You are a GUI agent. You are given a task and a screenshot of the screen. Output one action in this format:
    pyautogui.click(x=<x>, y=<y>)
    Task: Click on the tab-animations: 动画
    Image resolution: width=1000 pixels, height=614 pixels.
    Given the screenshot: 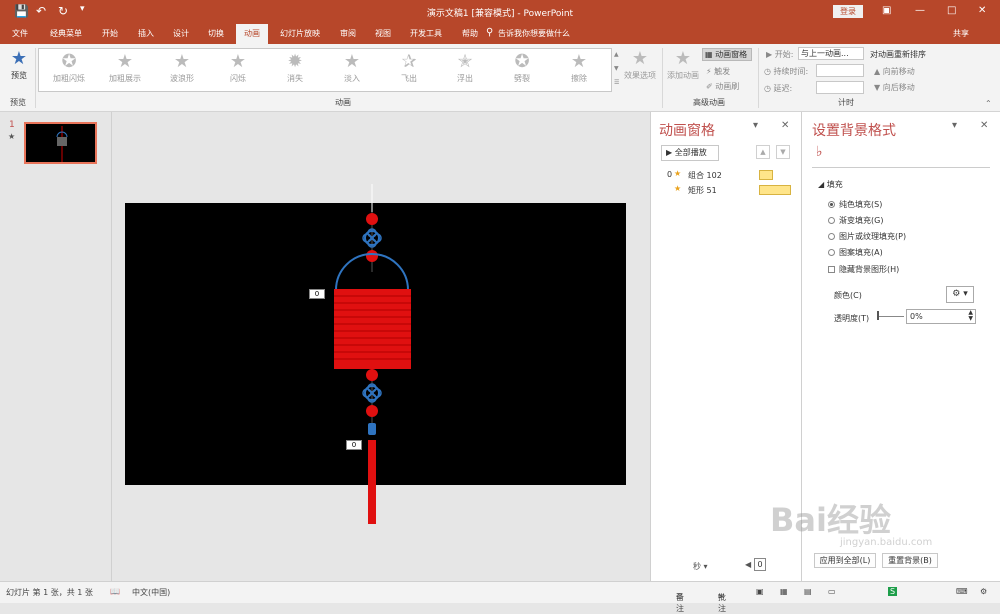 What is the action you would take?
    pyautogui.click(x=252, y=34)
    